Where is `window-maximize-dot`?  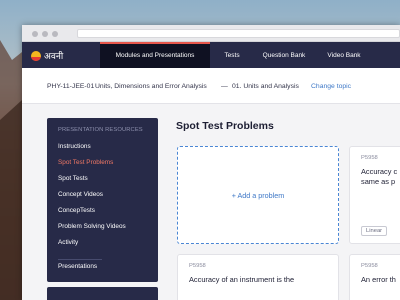 window-maximize-dot is located at coordinates (55, 34).